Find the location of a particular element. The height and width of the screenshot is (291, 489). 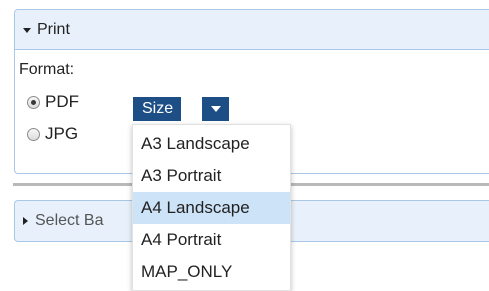

select-panel-title: Select Ba is located at coordinates (69, 220).